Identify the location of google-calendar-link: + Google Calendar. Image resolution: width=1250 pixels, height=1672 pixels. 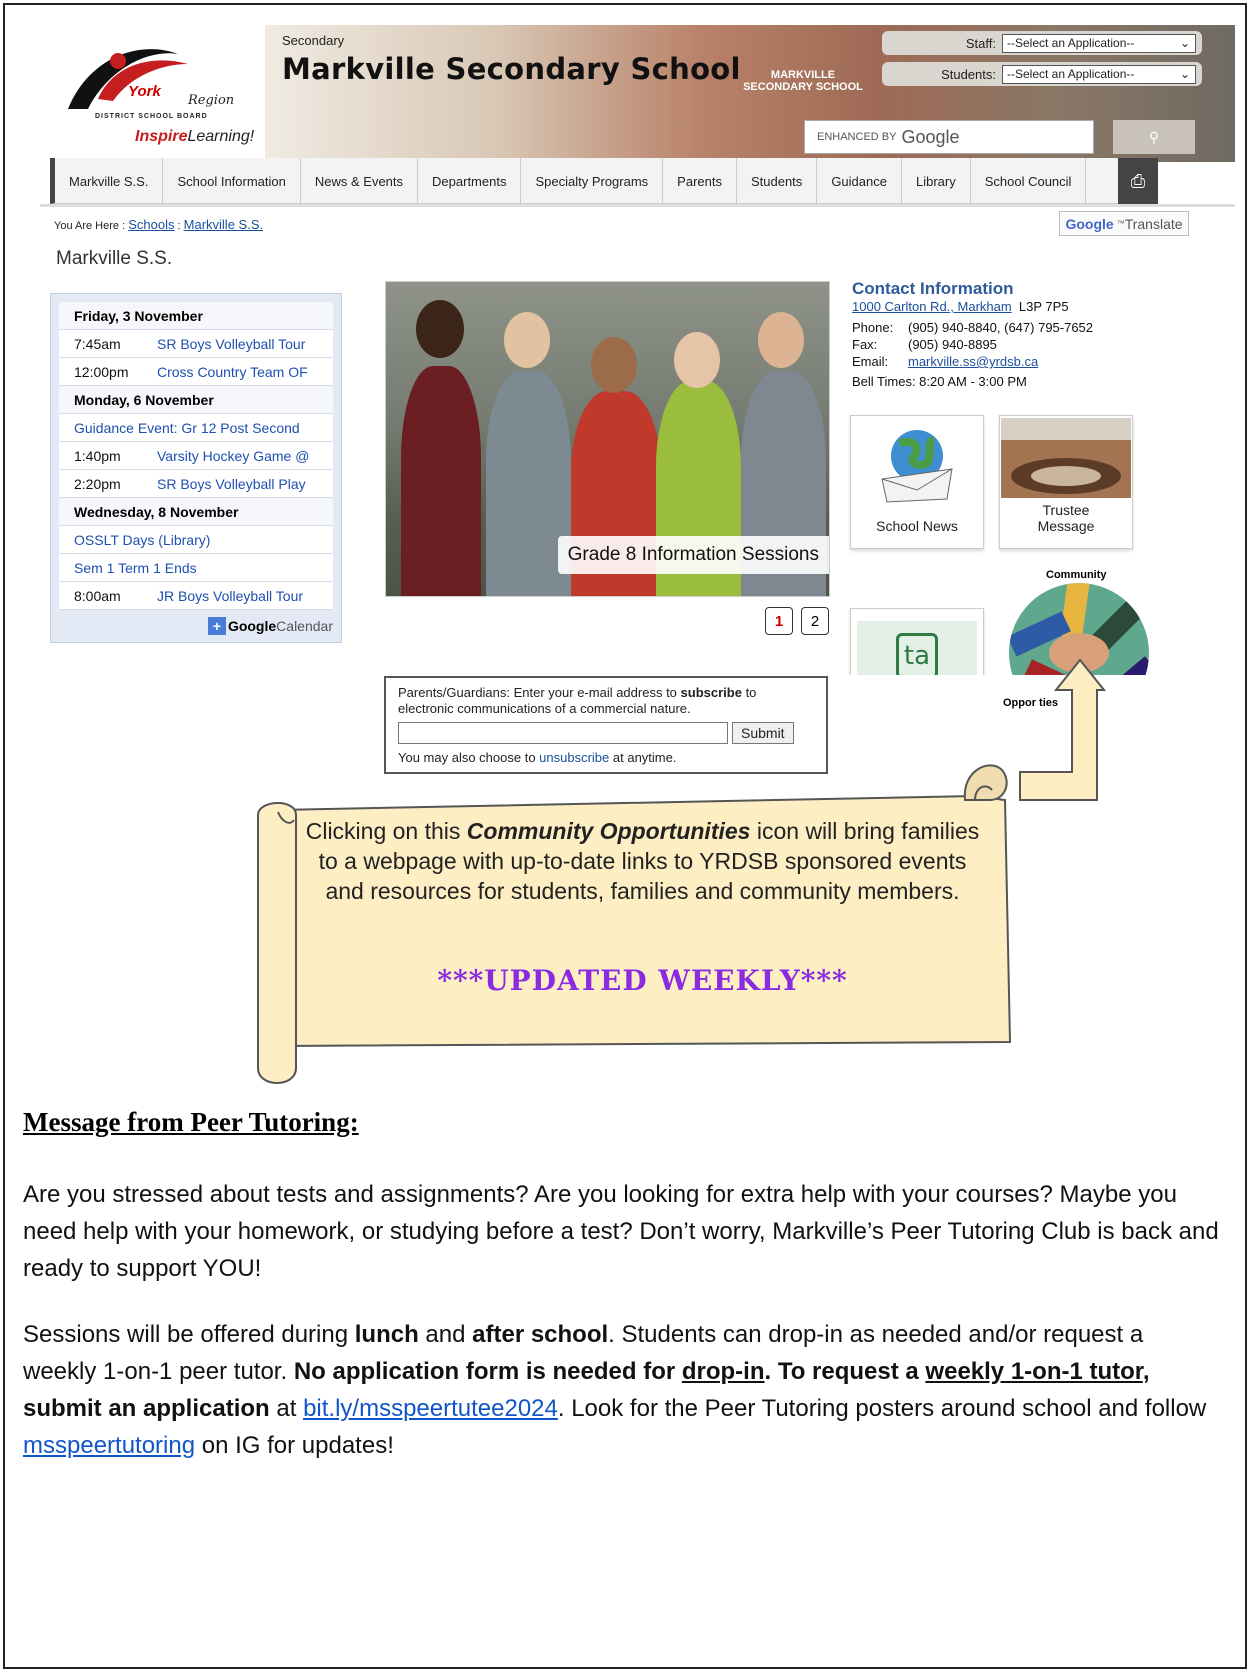
(196, 626).